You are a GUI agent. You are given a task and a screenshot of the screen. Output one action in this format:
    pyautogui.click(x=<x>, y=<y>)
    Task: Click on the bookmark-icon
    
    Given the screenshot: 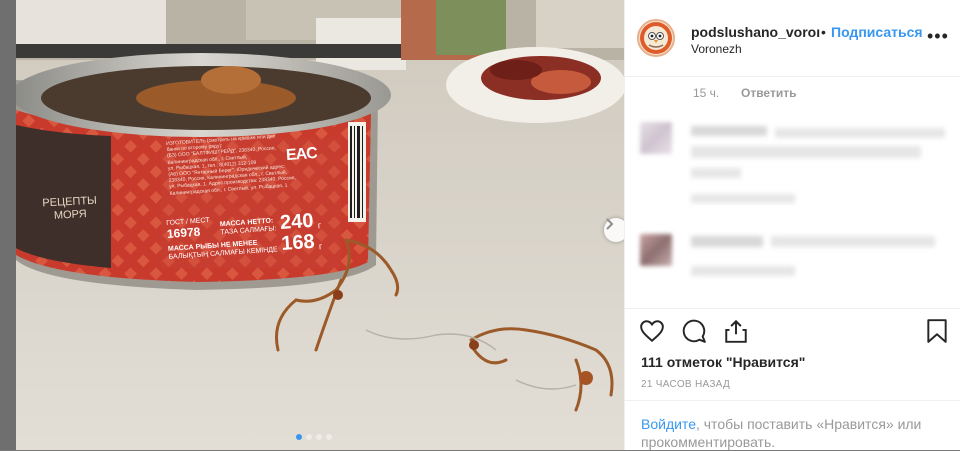 What is the action you would take?
    pyautogui.click(x=937, y=331)
    